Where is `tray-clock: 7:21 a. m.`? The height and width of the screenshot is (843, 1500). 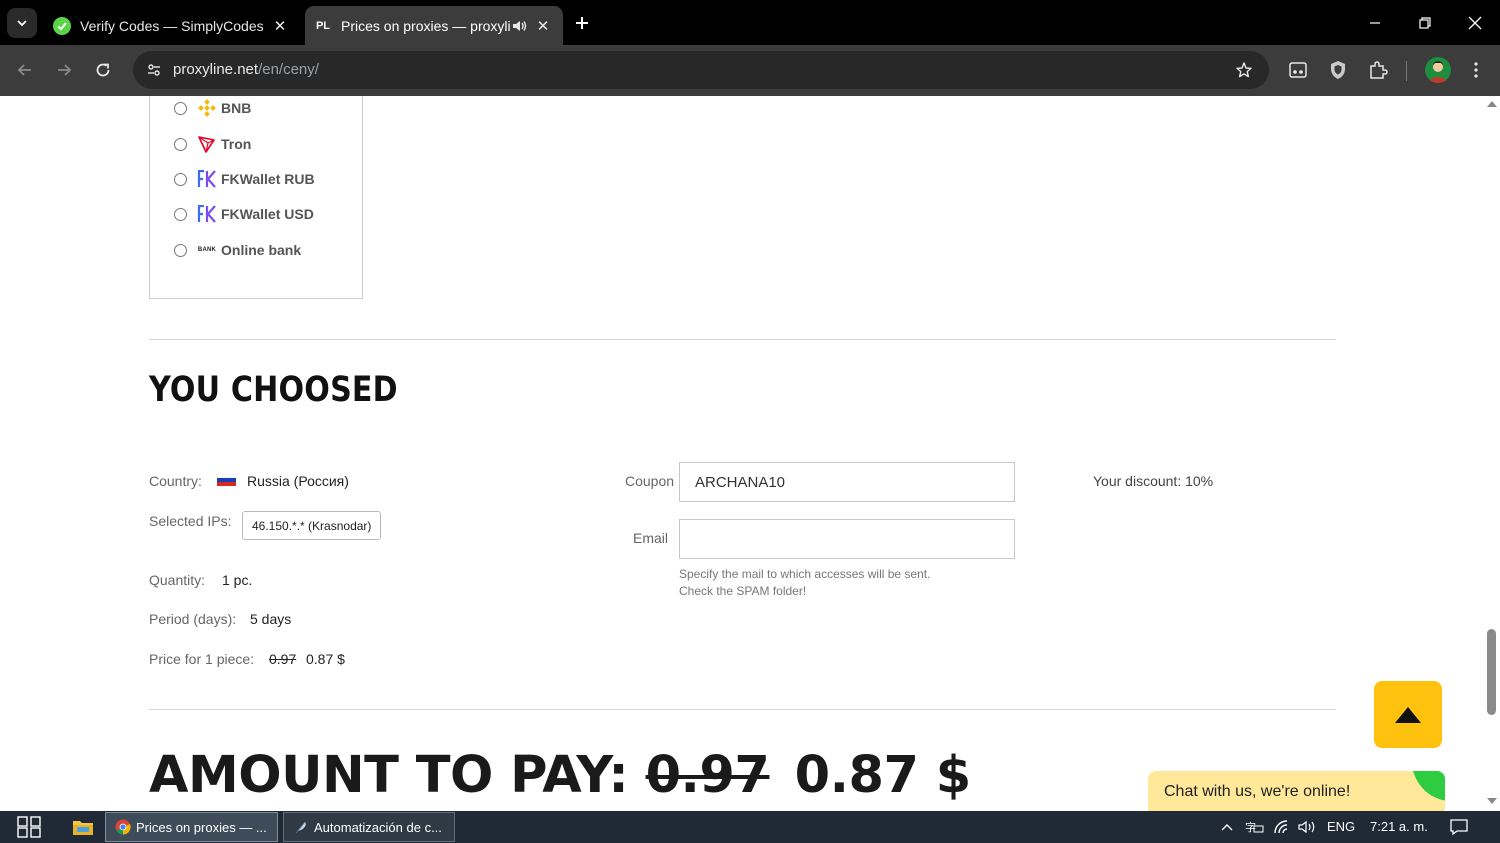
tray-clock: 7:21 a. m. is located at coordinates (1399, 826).